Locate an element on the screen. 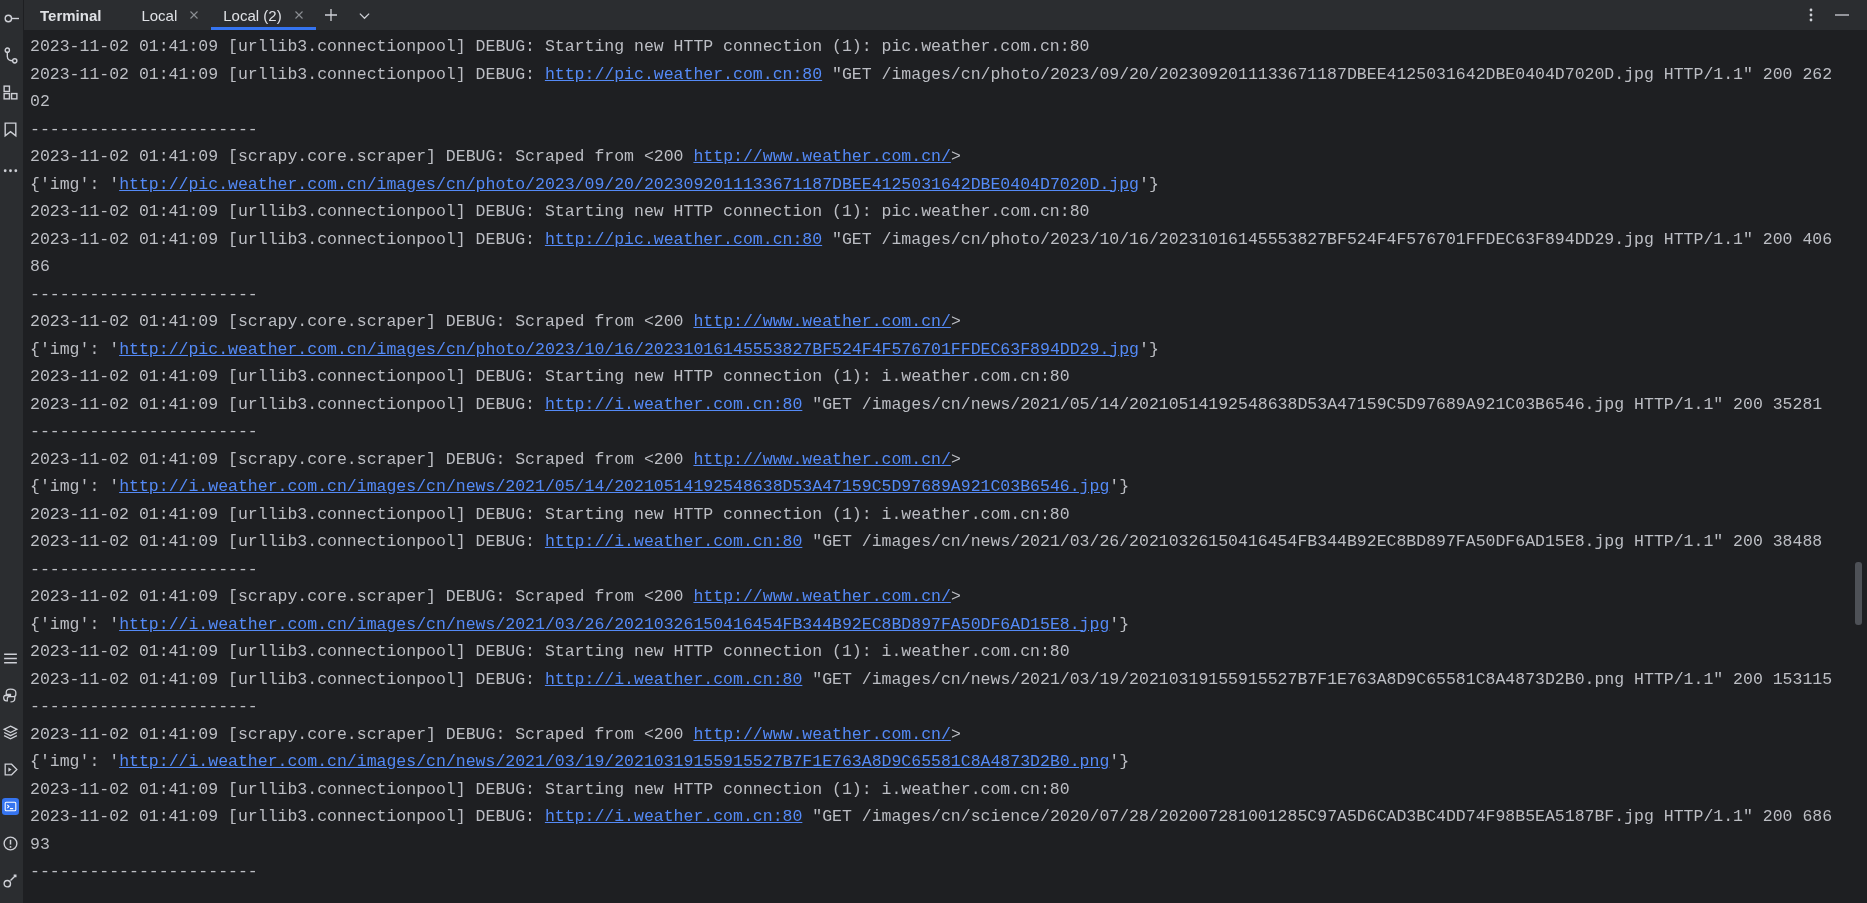 The image size is (1867, 903). log-line: 2023-11-02 01:41:09 [urllib3.connectionpool] DEBUG: http://pic.weather.com.cn:80 "GET /images/cn/photo/2023/10/16/20231016145553827BF524F4F576701FFDEC63F894DD29.jpg HTTP/1.1" 200 406 is located at coordinates (931, 239).